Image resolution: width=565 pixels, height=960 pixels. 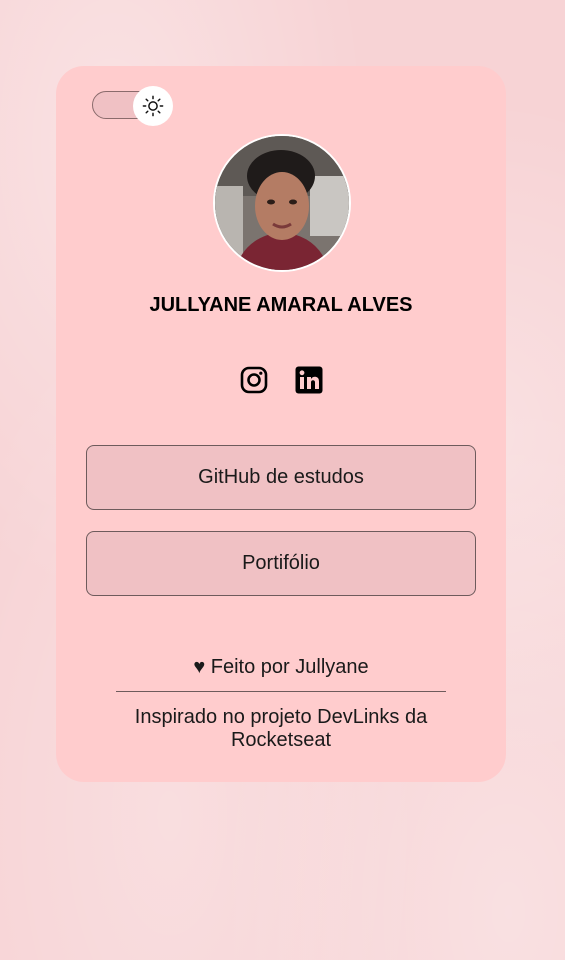 I want to click on avatar-photo, so click(x=282, y=203).